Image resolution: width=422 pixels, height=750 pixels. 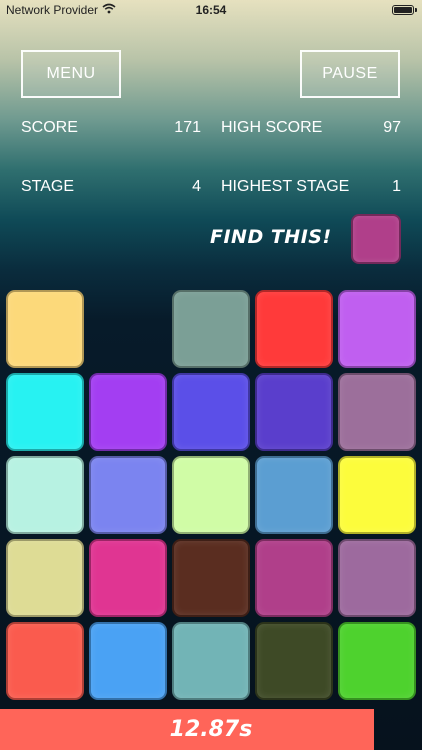 I want to click on stage-value: 4, so click(x=196, y=186).